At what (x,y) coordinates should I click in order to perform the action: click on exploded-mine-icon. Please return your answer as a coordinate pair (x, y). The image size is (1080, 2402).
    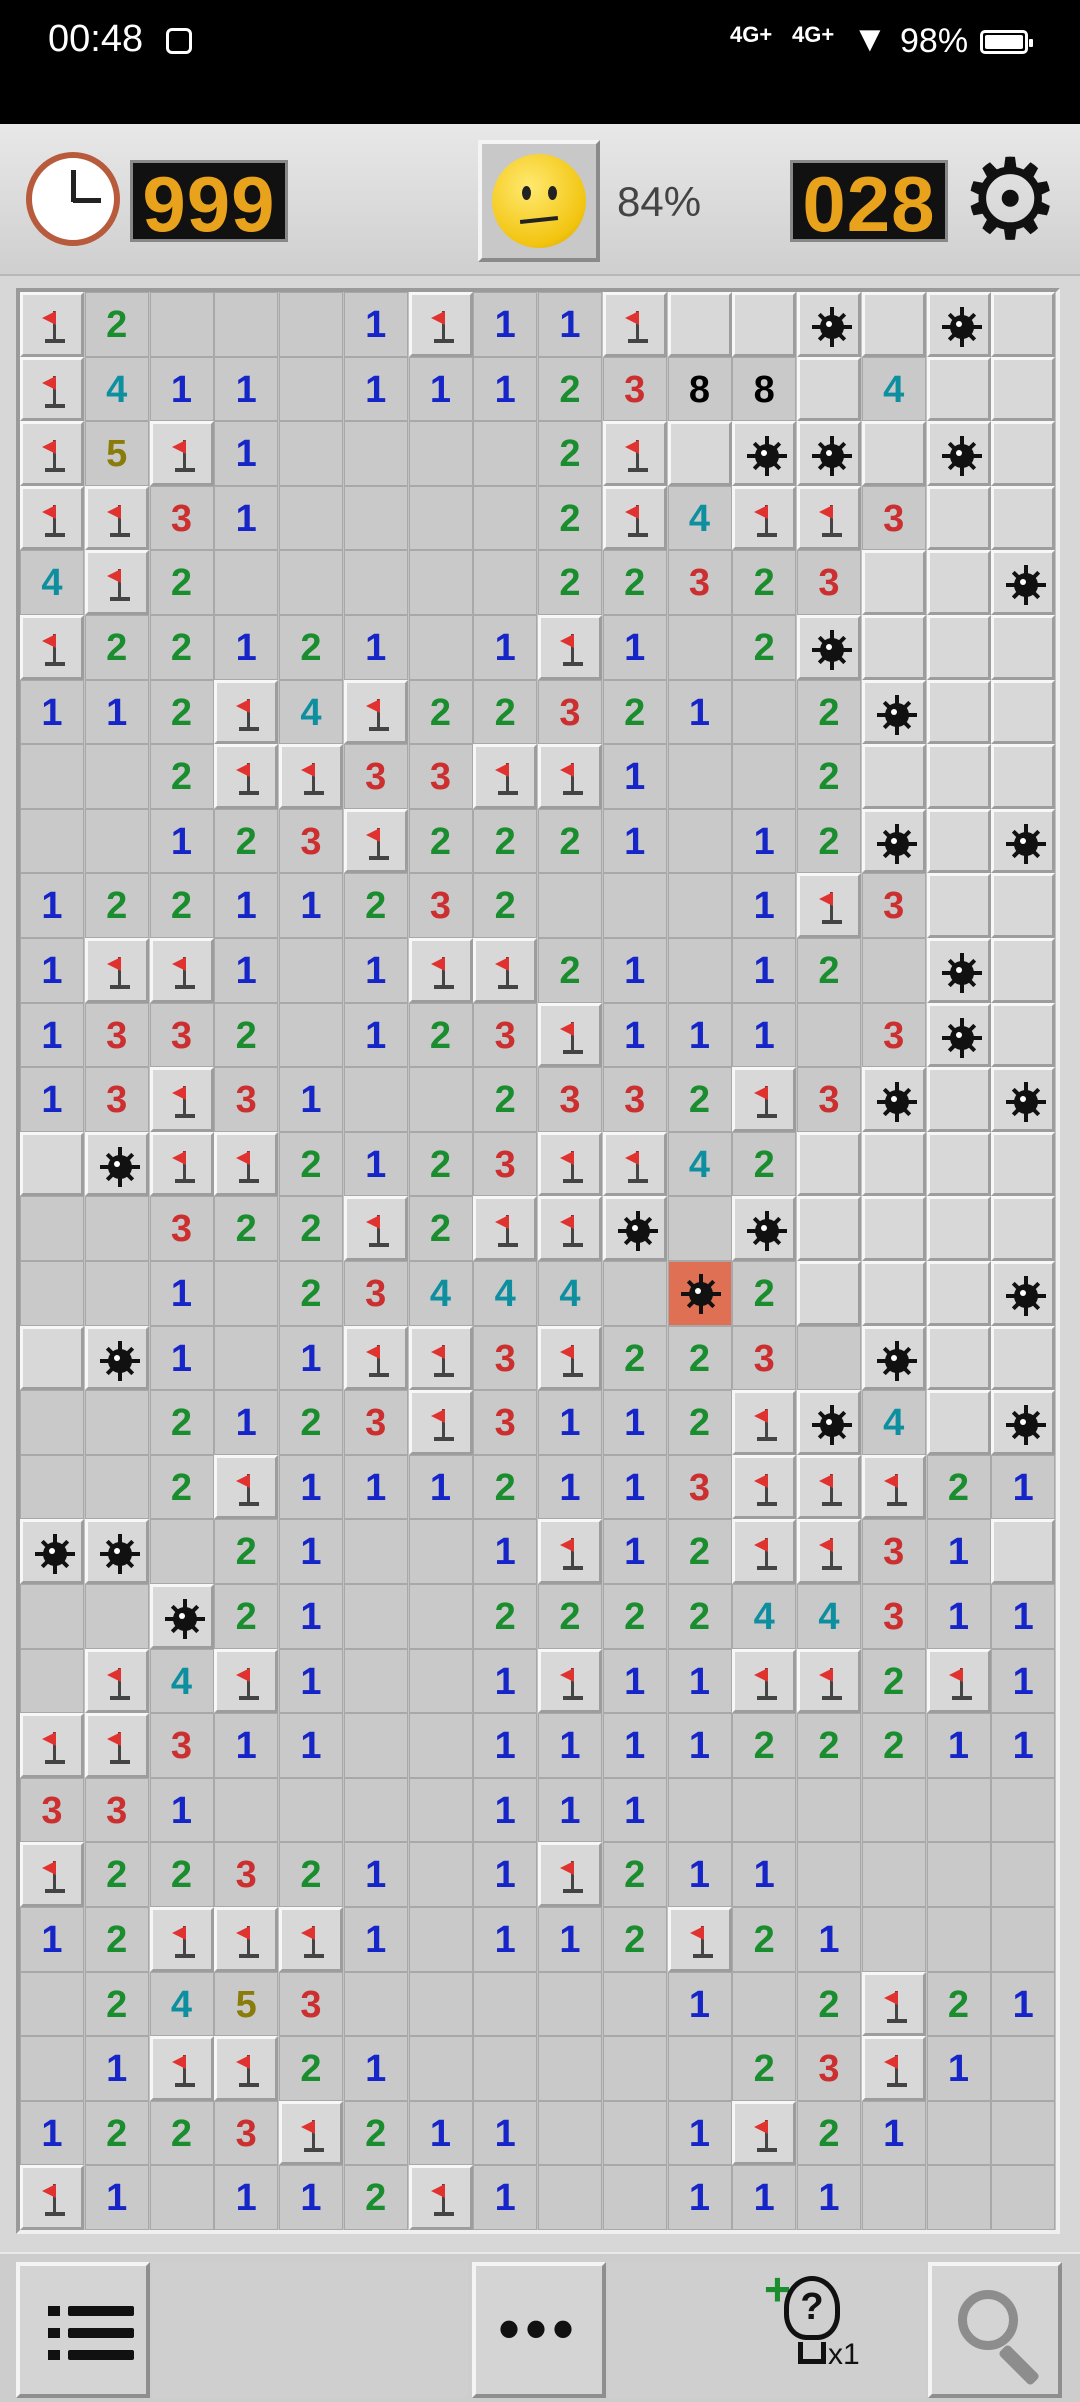
    Looking at the image, I should click on (699, 1293).